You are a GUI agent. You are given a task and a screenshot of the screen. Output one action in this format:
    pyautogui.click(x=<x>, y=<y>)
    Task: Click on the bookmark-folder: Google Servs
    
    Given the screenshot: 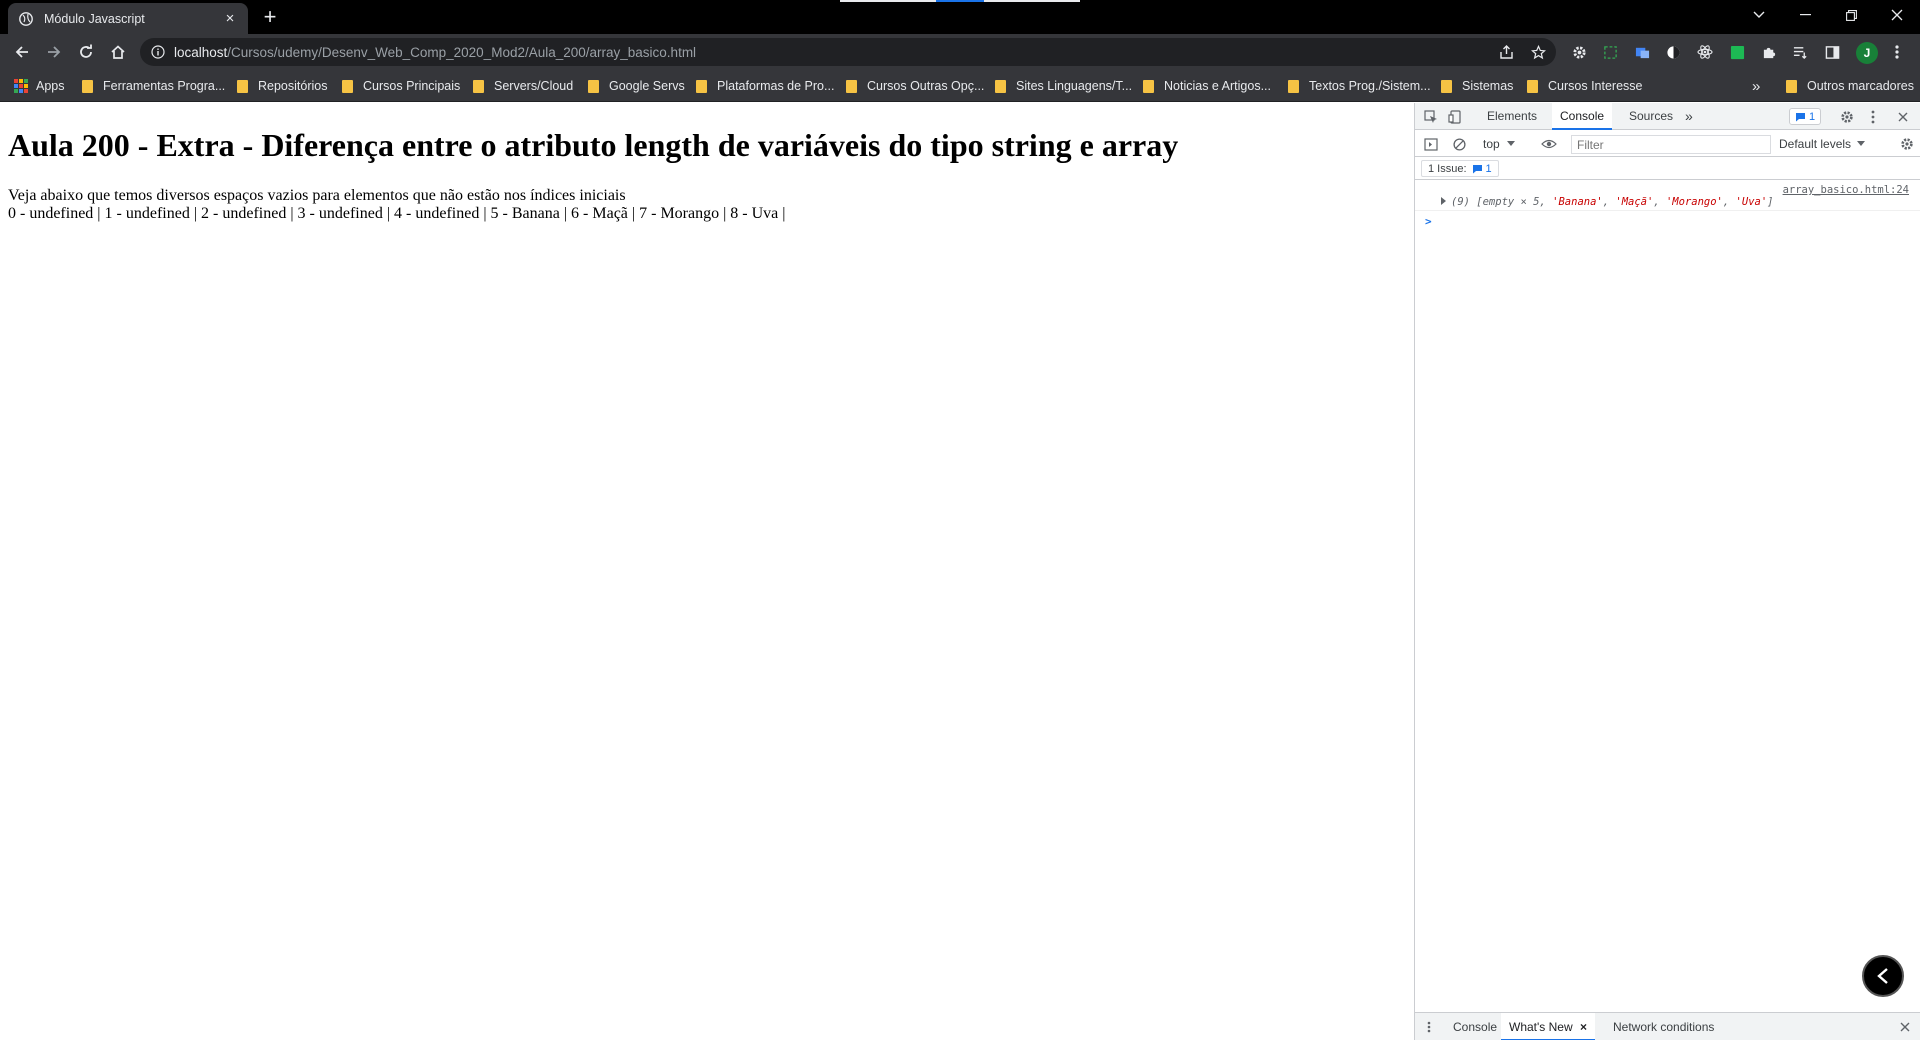 What is the action you would take?
    pyautogui.click(x=636, y=86)
    